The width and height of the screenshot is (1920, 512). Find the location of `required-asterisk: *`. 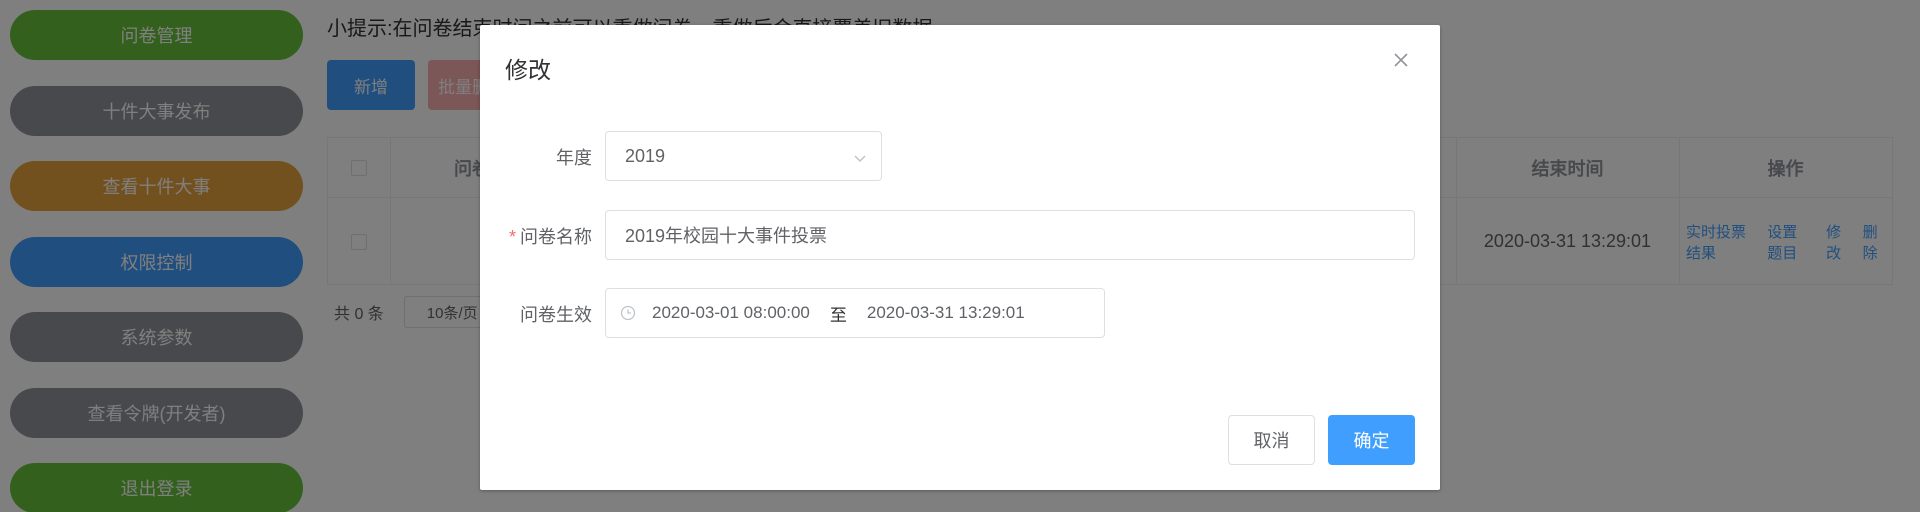

required-asterisk: * is located at coordinates (512, 237).